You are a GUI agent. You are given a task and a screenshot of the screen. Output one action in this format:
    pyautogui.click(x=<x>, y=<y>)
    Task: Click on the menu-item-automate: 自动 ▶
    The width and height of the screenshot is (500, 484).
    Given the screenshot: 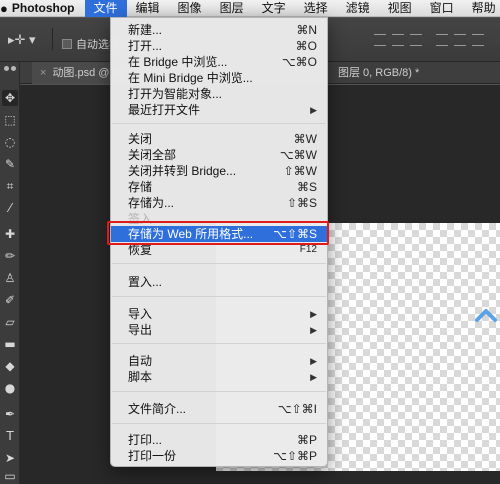 What is the action you would take?
    pyautogui.click(x=219, y=361)
    